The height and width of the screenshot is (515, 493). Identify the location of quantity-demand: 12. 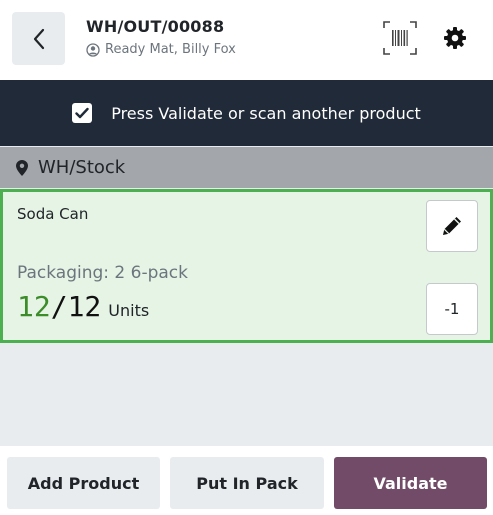
(84, 306).